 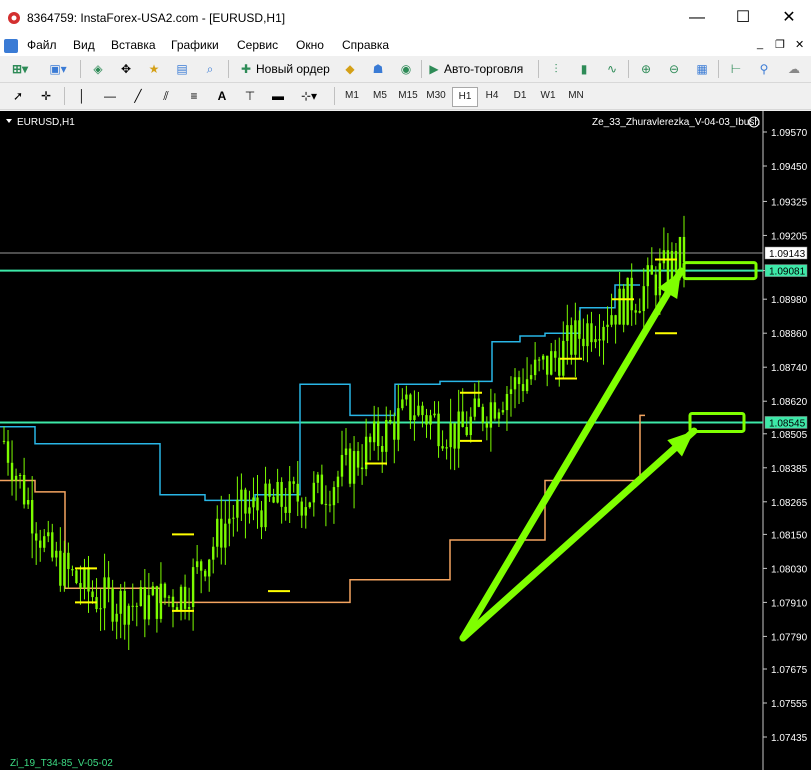 What do you see at coordinates (61, 763) in the screenshot?
I see `indicator-name-bottom: Zi_19_T34-85_V-05-02` at bounding box center [61, 763].